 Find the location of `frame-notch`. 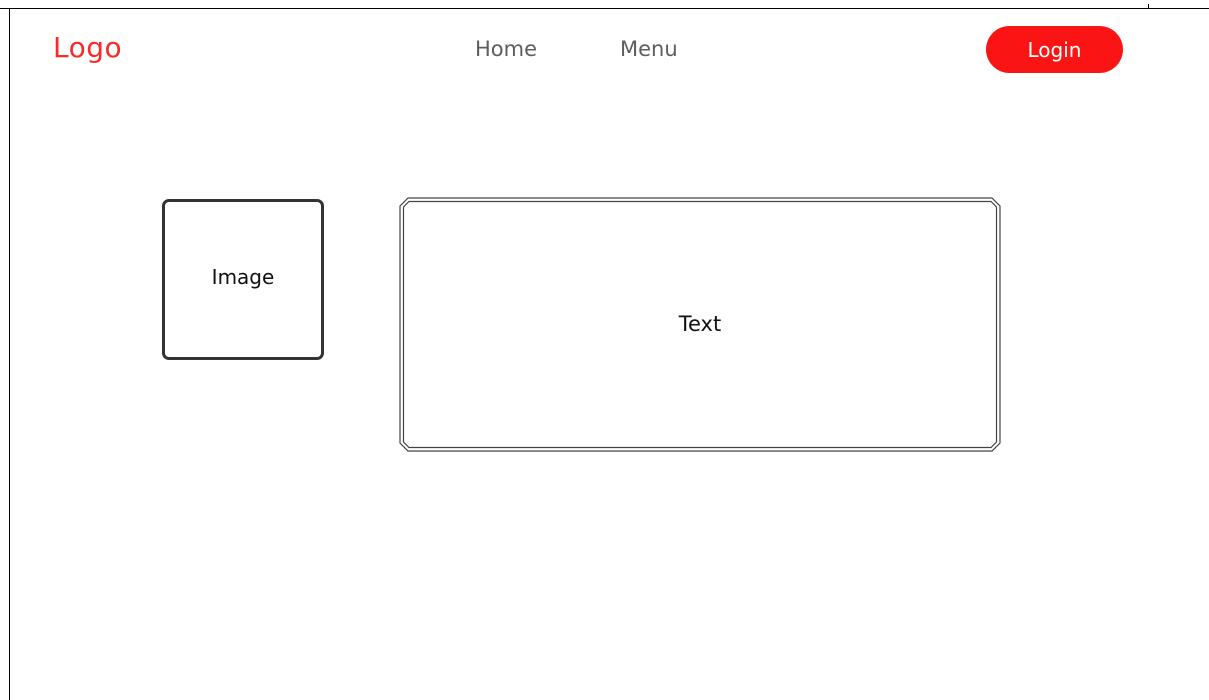

frame-notch is located at coordinates (1148, 6).